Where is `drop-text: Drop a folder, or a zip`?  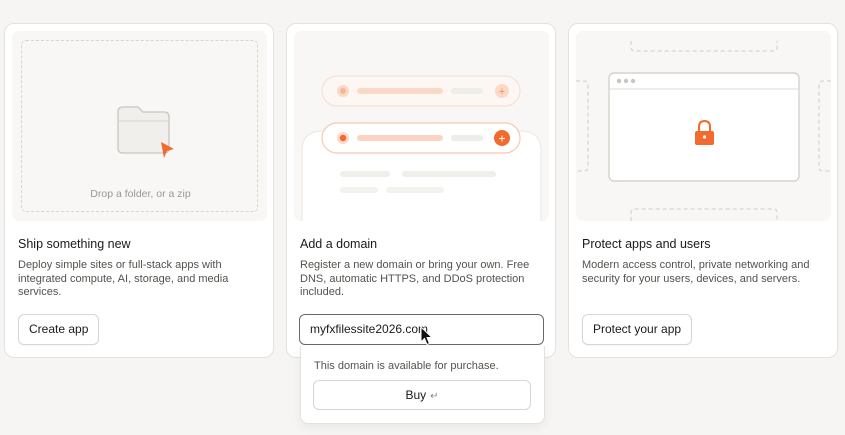
drop-text: Drop a folder, or a zip is located at coordinates (140, 194).